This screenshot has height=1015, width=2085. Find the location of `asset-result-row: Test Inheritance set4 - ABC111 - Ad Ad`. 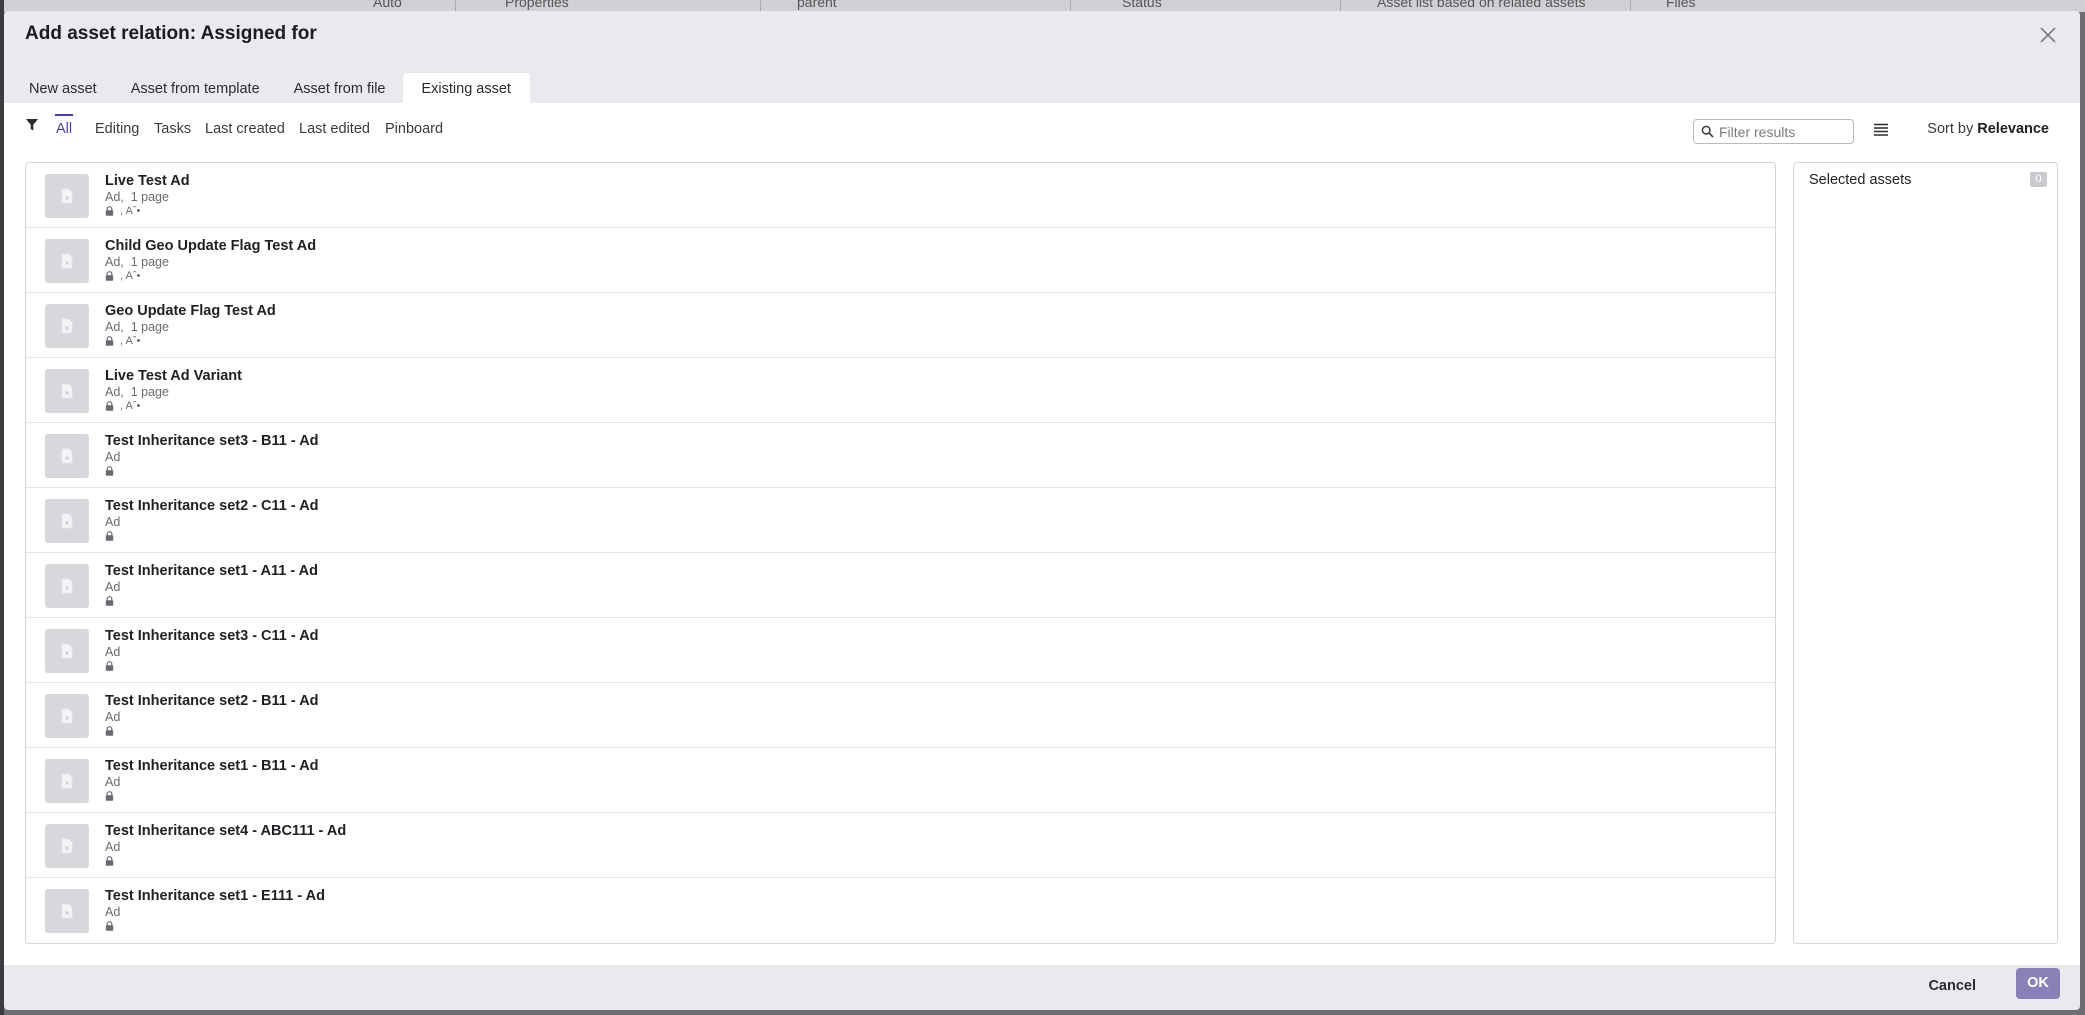

asset-result-row: Test Inheritance set4 - ABC111 - Ad Ad is located at coordinates (900, 845).